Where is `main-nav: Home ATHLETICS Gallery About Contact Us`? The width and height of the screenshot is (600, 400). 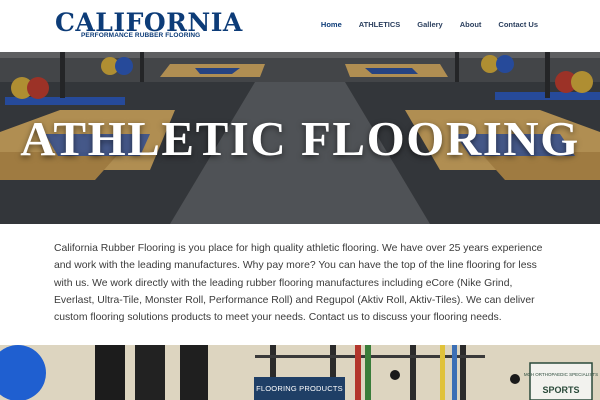 main-nav: Home ATHLETICS Gallery About Contact Us is located at coordinates (421, 24).